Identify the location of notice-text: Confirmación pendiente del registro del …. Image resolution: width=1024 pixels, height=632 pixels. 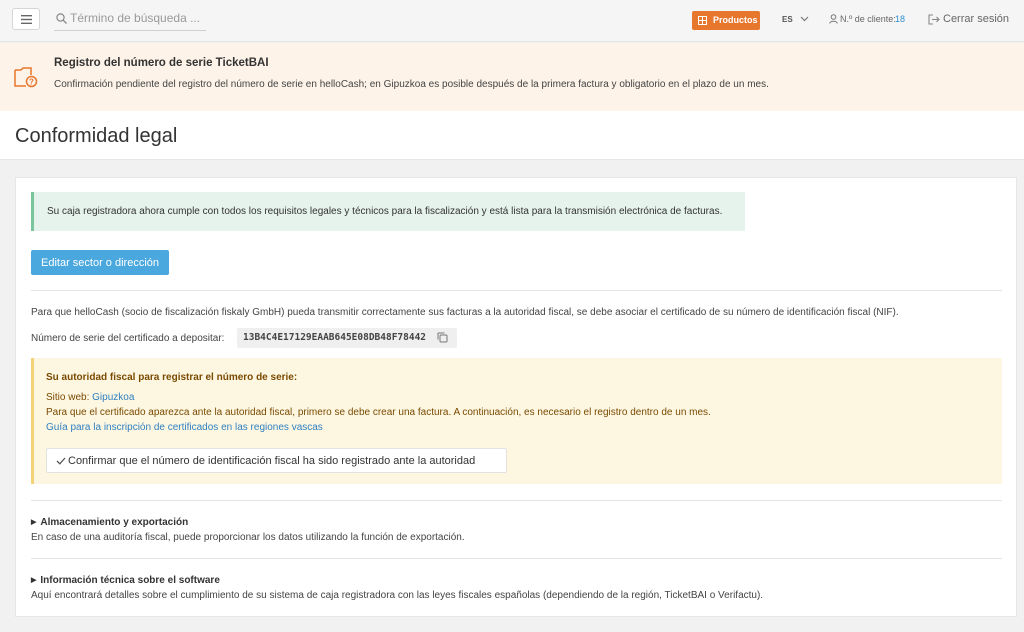
(411, 84).